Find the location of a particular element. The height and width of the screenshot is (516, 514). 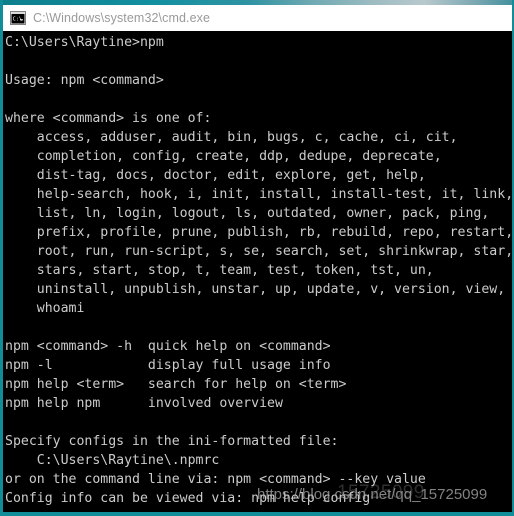

desktop-accent-strip is located at coordinates (257, 2).